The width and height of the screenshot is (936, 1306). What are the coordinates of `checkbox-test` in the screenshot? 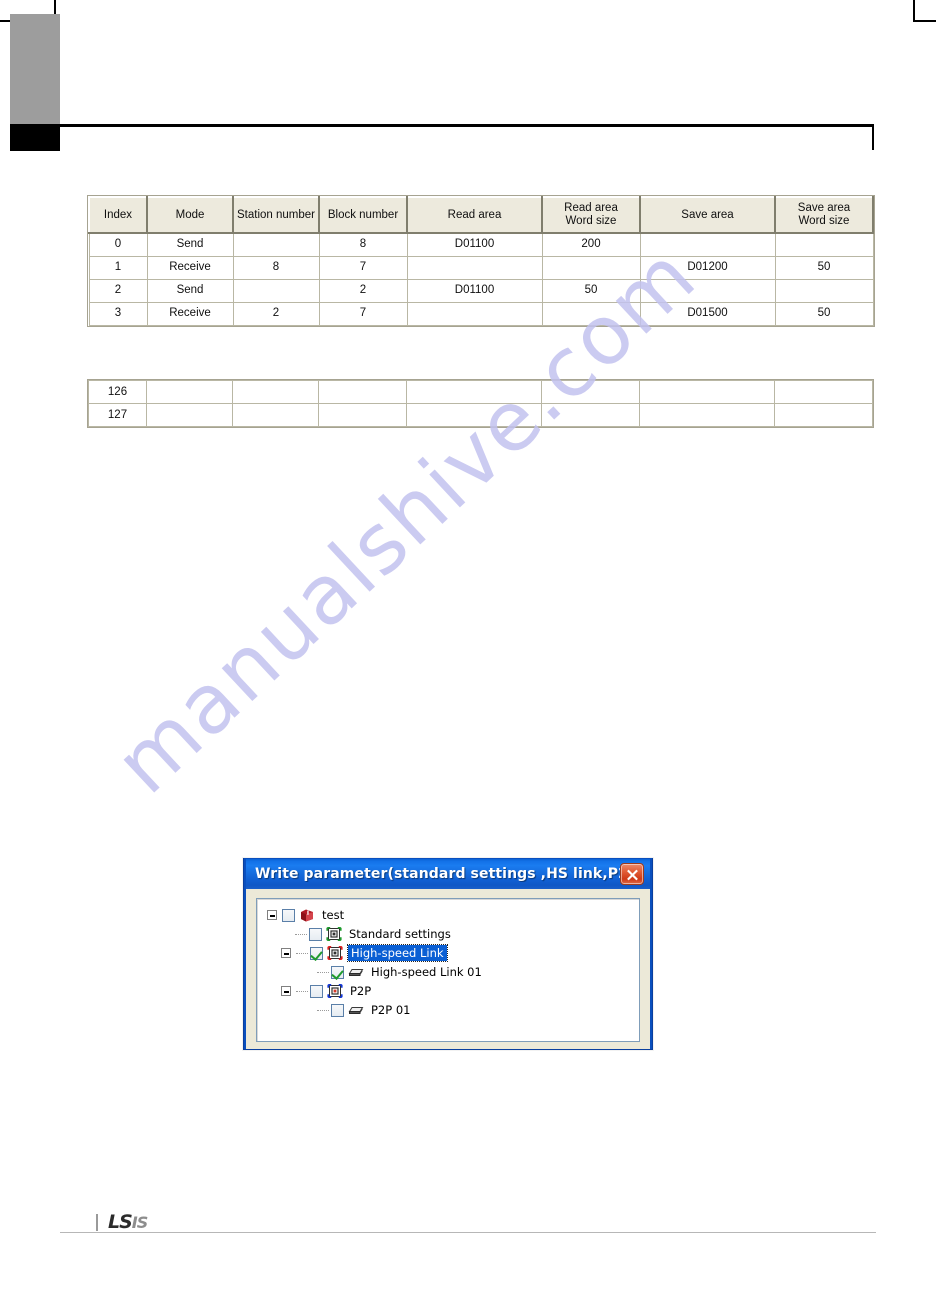 It's located at (288, 915).